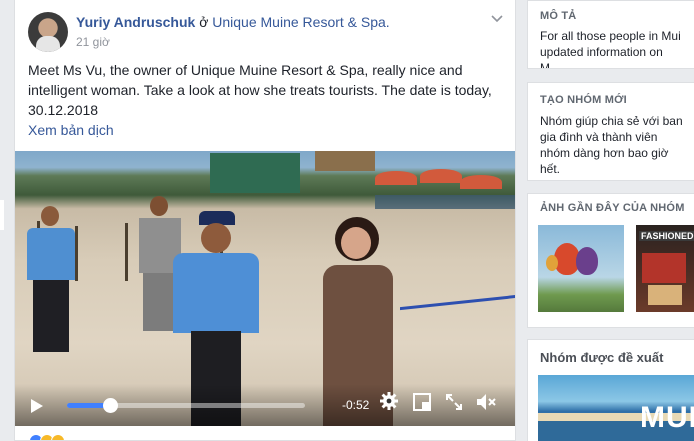  Describe the element at coordinates (667, 417) in the screenshot. I see `suggested-image-text: MUI` at that location.